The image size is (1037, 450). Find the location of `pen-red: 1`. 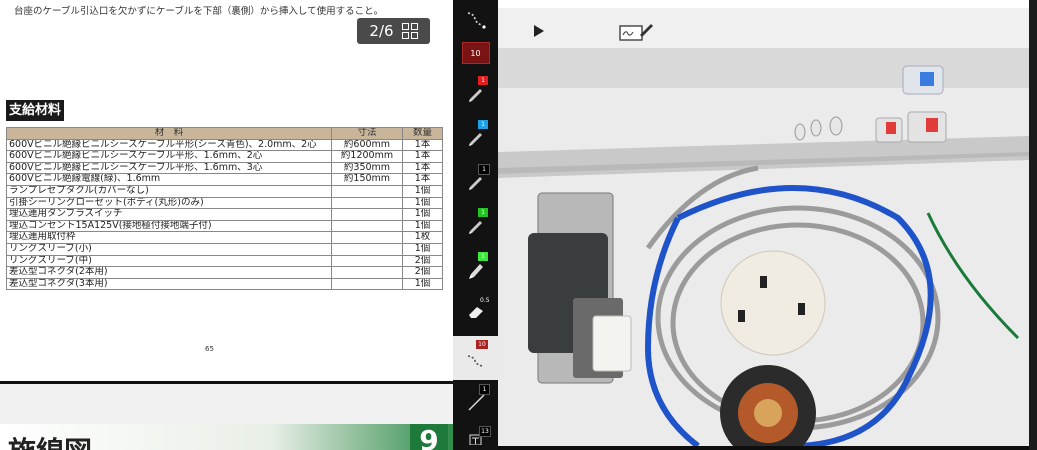

pen-red: 1 is located at coordinates (475, 93).